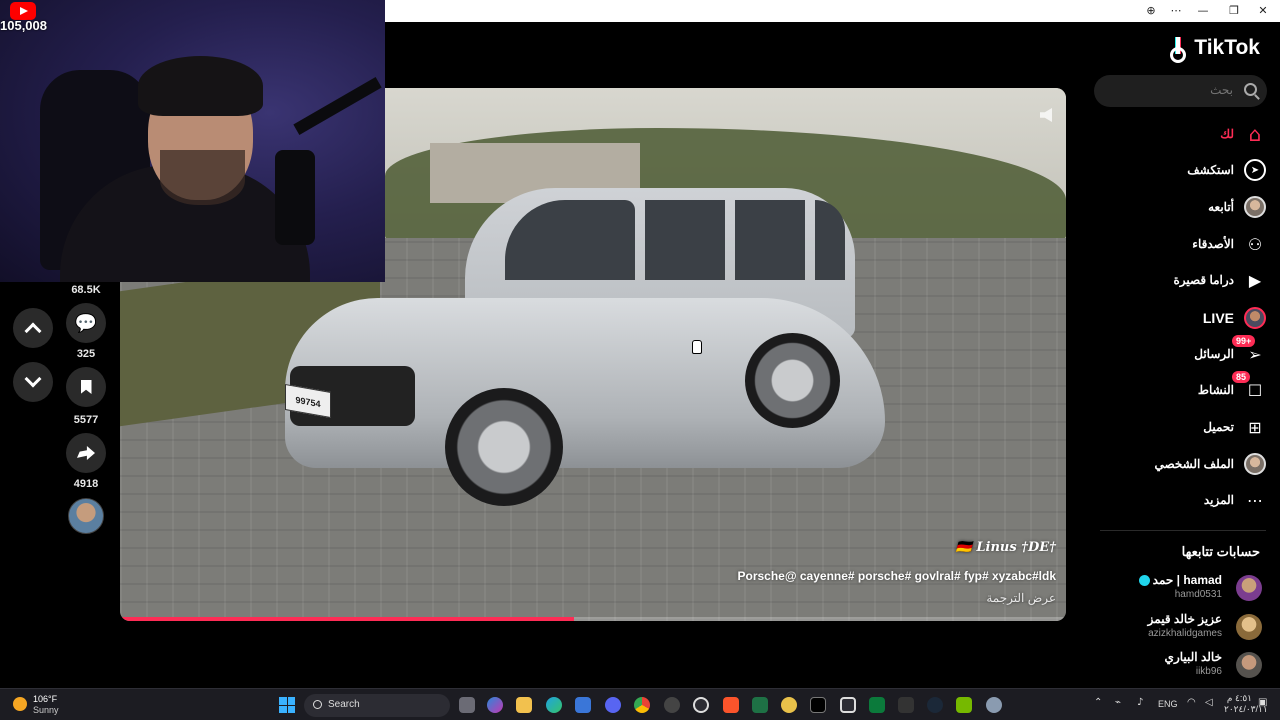 This screenshot has height=720, width=1280. Describe the element at coordinates (1194, 464) in the screenshot. I see `sidebar-item-label: الملف الشخصي` at that location.